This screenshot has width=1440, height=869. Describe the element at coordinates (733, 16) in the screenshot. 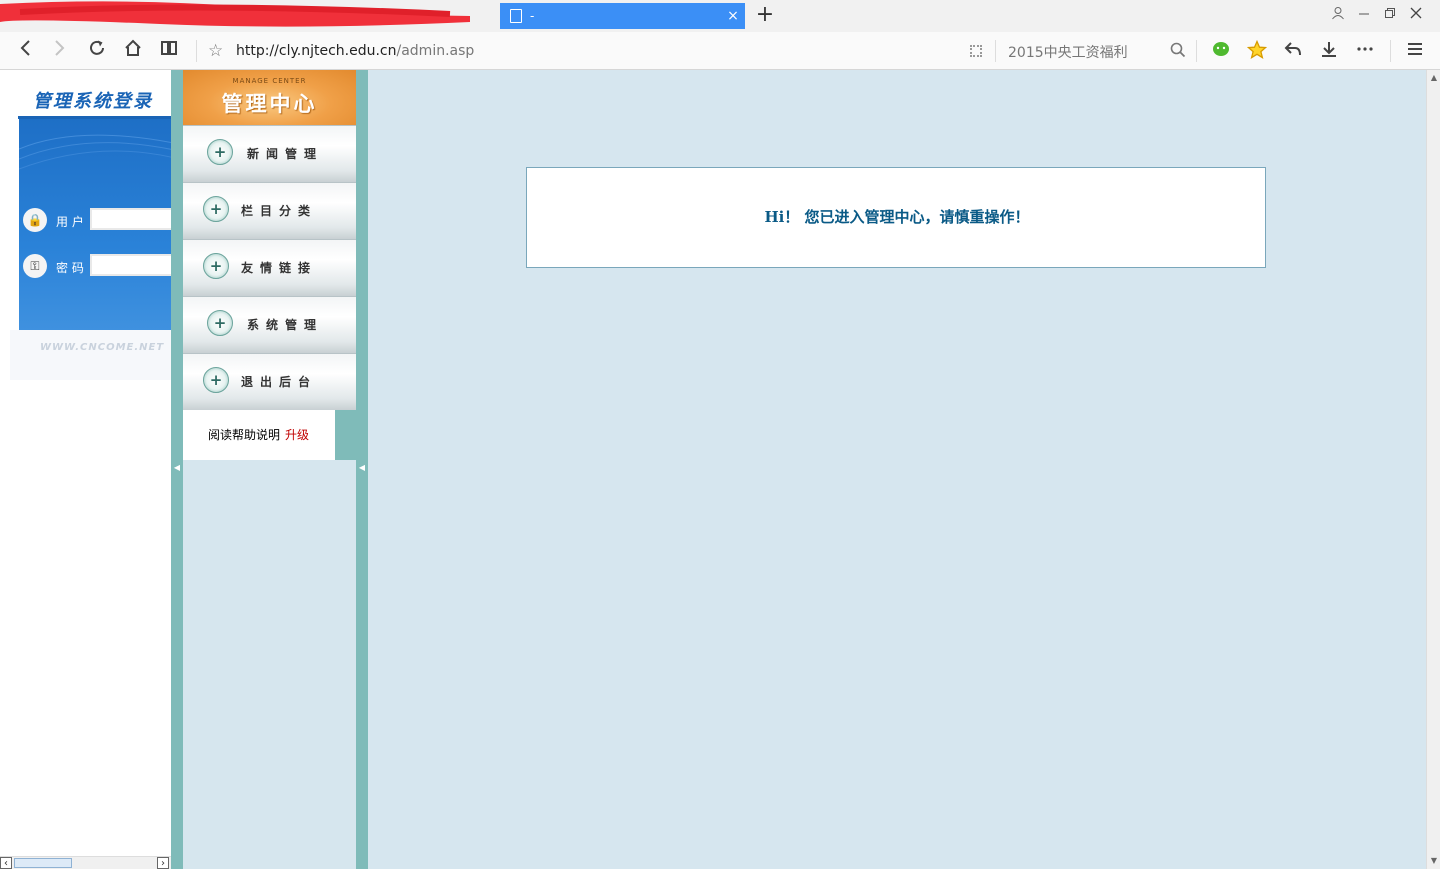

I see `tab-close-icon: ×` at that location.